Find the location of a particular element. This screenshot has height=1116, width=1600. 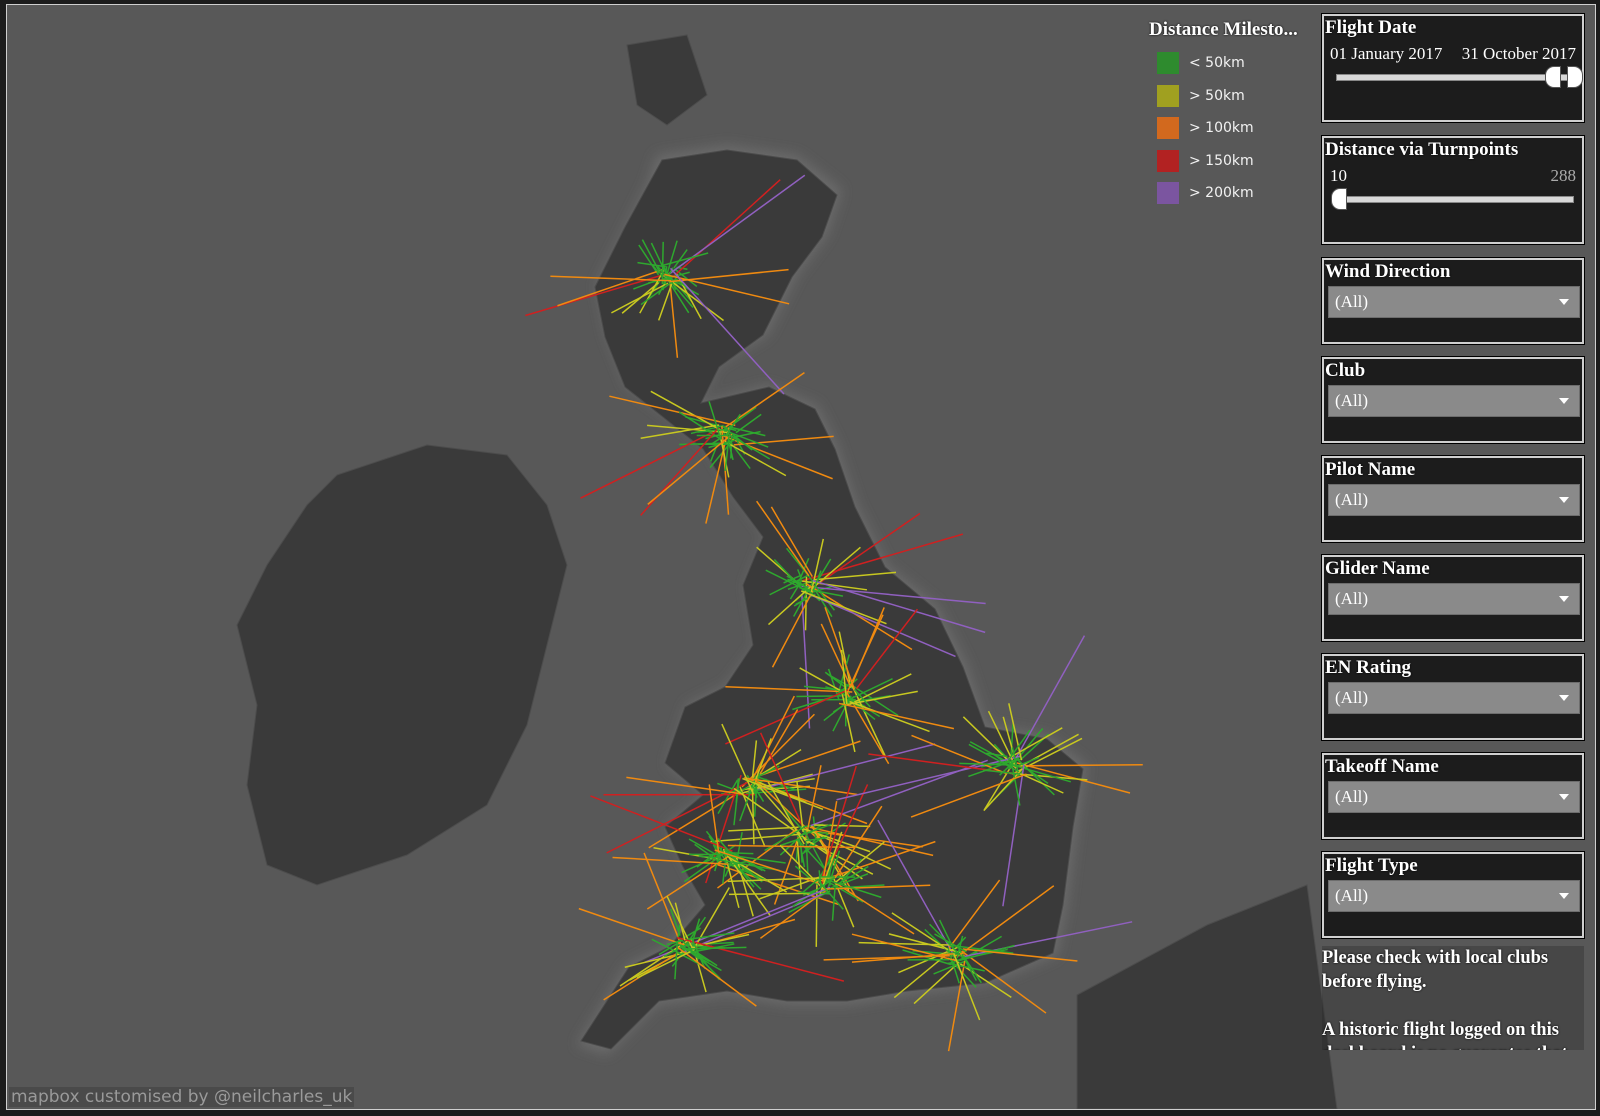

range-min: 10 is located at coordinates (1338, 175).